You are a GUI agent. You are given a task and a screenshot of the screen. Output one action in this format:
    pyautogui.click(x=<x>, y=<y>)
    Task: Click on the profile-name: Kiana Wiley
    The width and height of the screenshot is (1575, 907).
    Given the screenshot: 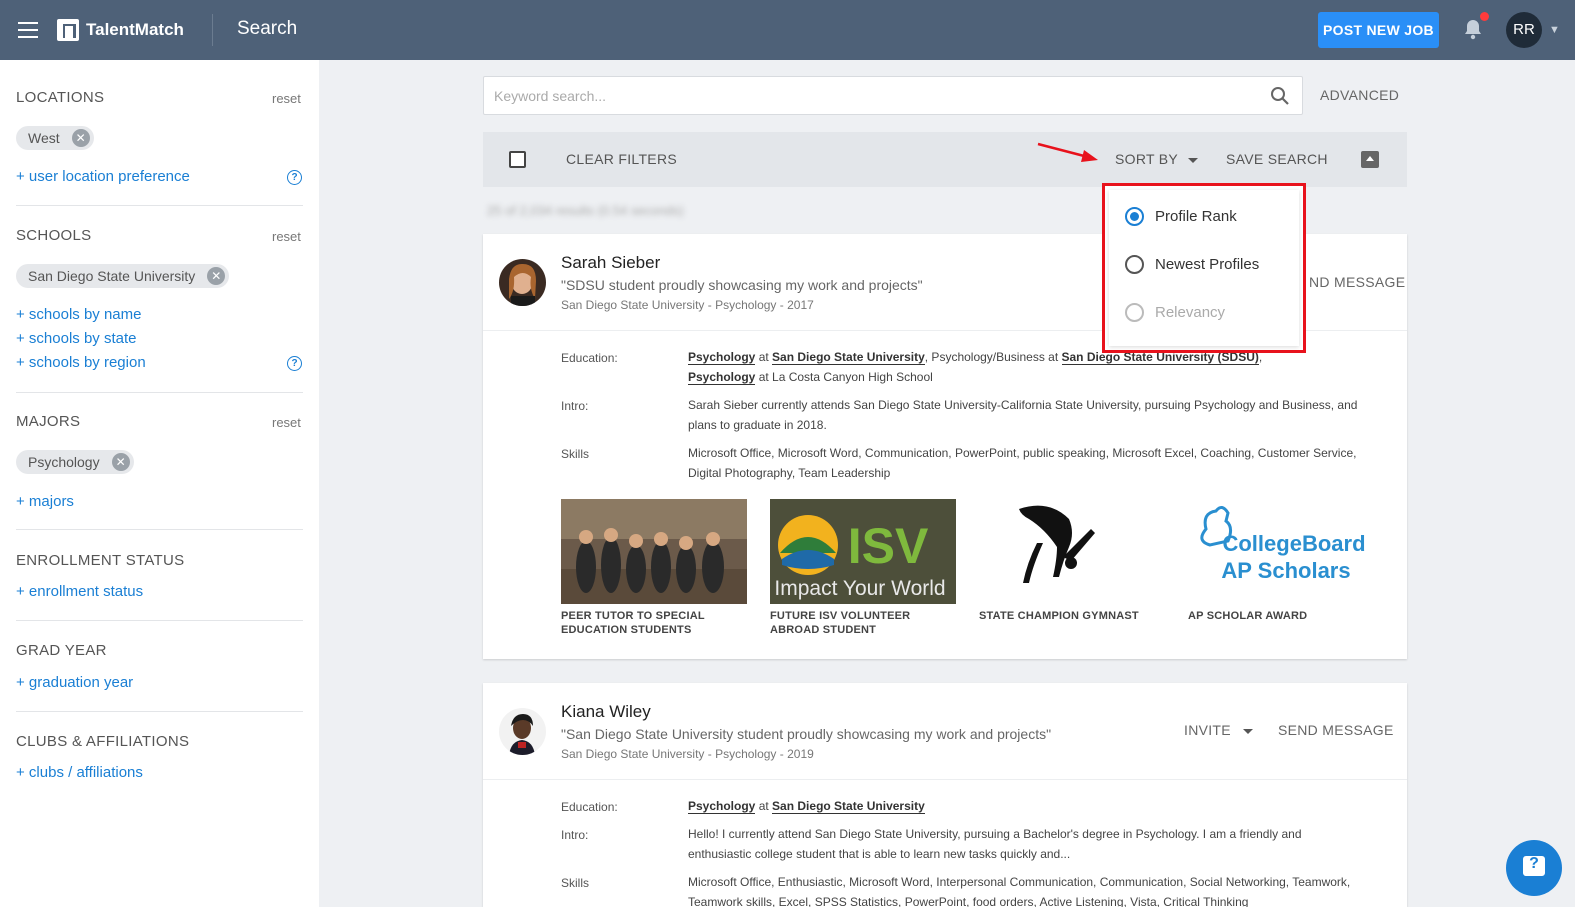 What is the action you would take?
    pyautogui.click(x=606, y=712)
    